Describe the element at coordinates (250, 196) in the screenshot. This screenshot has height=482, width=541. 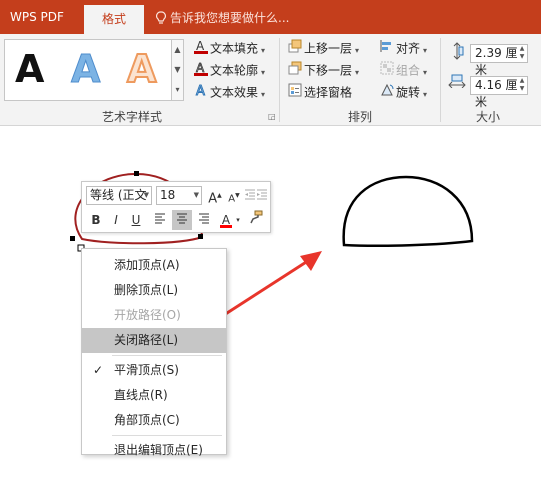
I see `decrease-indent-icon` at that location.